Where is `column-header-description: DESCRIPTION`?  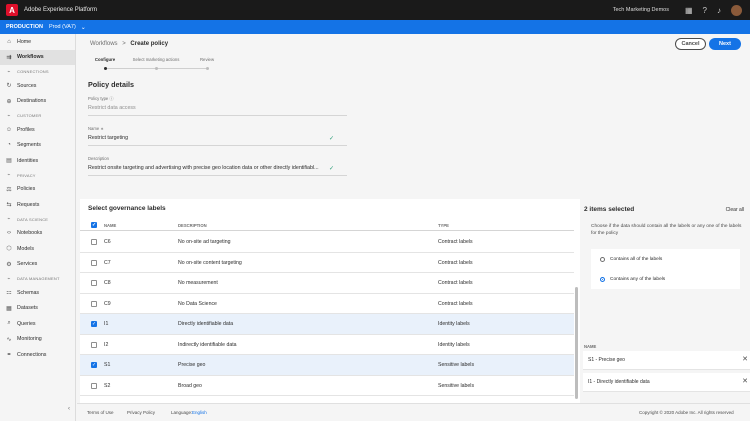
column-header-description: DESCRIPTION is located at coordinates (192, 225).